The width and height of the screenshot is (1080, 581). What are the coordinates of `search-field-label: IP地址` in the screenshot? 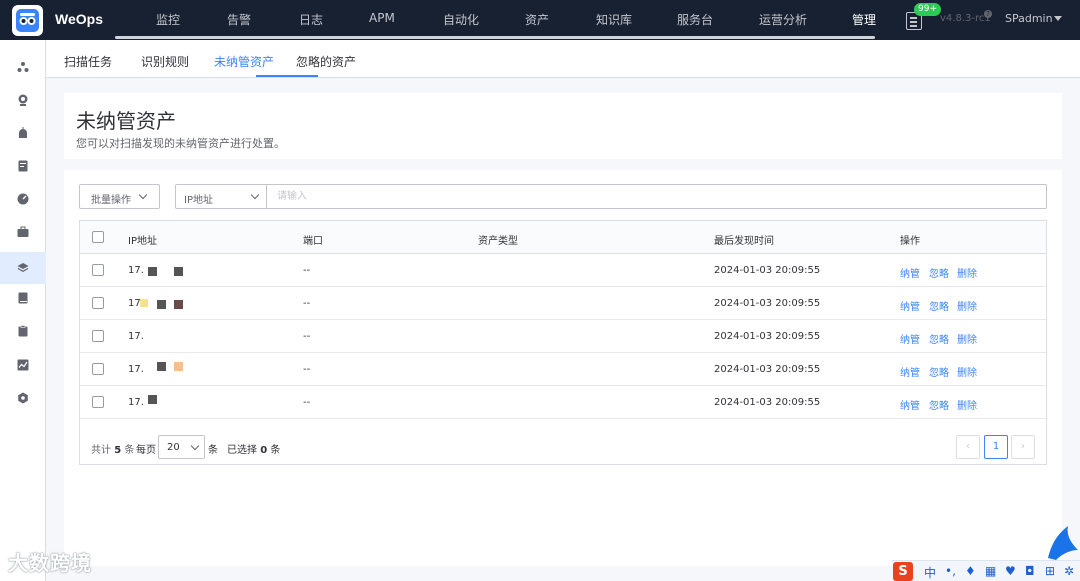 It's located at (198, 200).